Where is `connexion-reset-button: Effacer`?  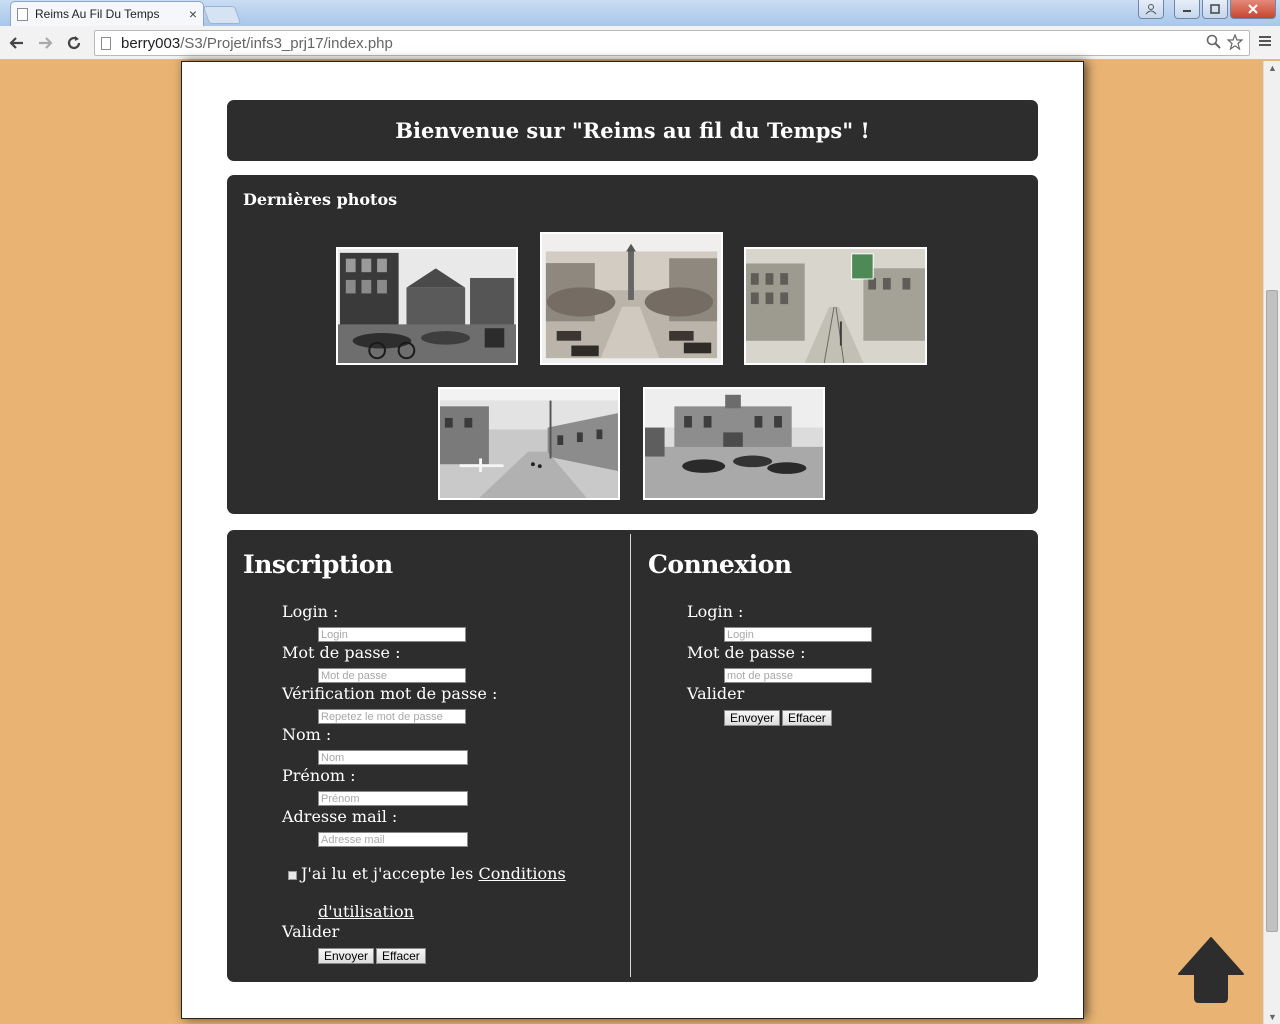 connexion-reset-button: Effacer is located at coordinates (807, 718).